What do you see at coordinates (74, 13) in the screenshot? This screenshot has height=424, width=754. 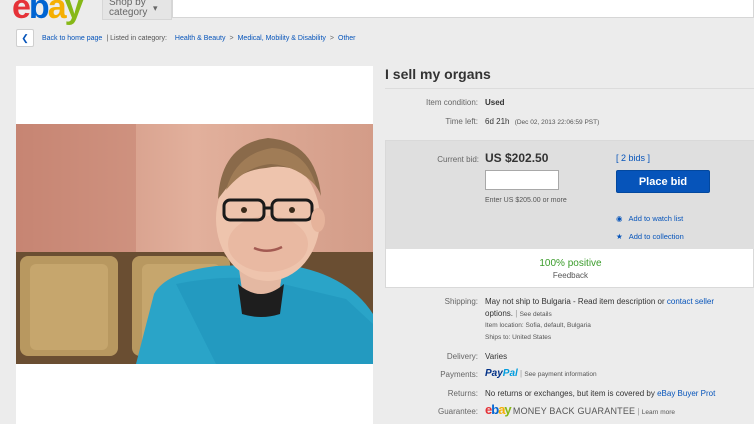 I see `logo-letter-y: y` at bounding box center [74, 13].